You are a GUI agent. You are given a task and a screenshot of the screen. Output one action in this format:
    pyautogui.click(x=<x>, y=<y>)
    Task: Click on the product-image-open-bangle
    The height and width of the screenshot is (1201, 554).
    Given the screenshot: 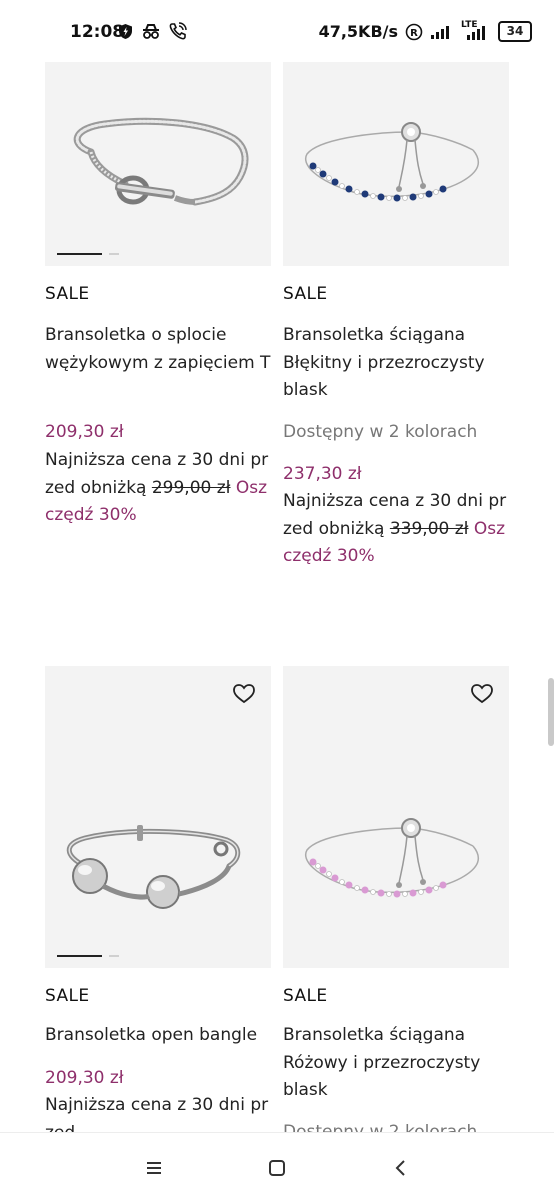 What is the action you would take?
    pyautogui.click(x=158, y=817)
    